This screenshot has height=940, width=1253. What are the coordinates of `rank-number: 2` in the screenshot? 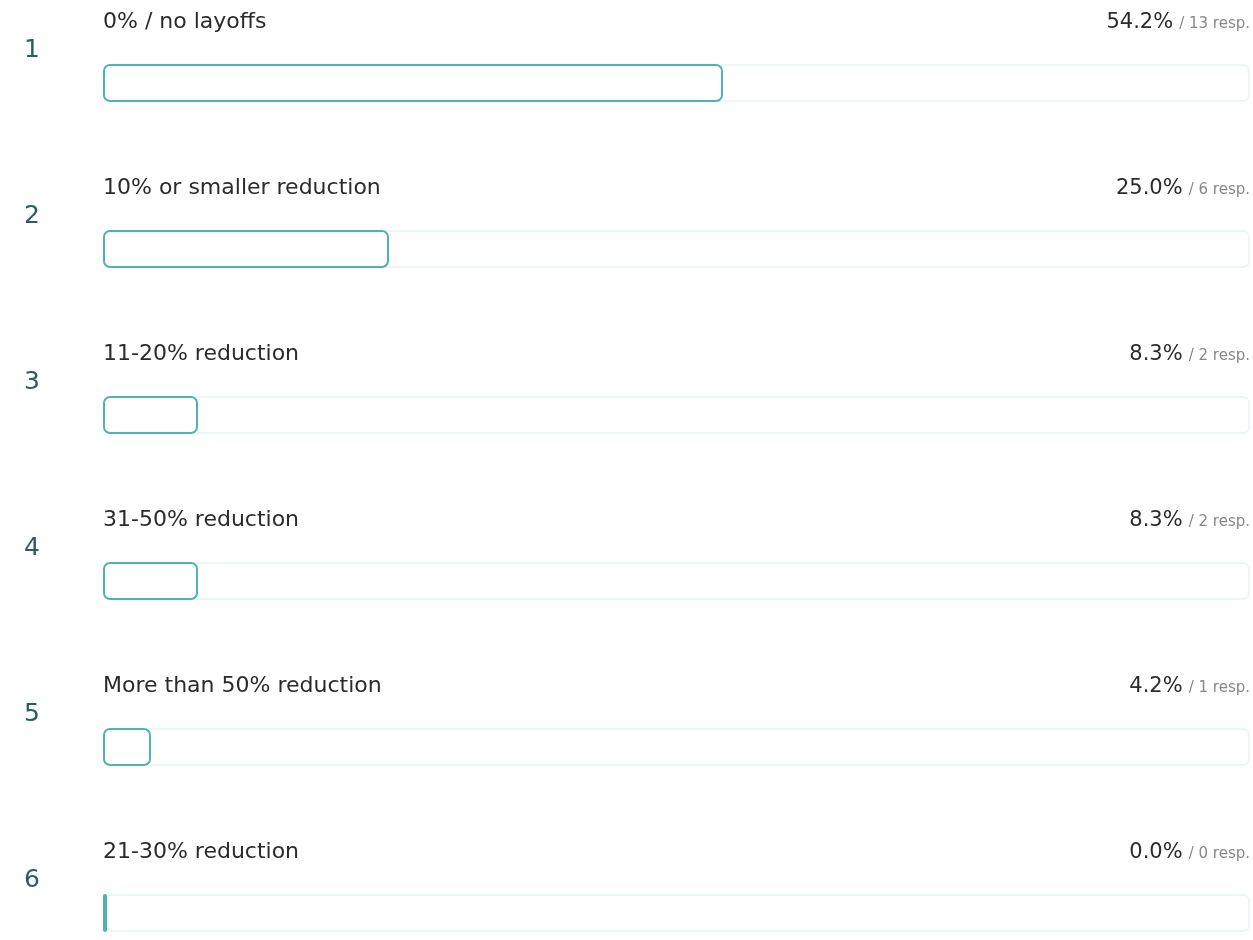 It's located at (32, 214).